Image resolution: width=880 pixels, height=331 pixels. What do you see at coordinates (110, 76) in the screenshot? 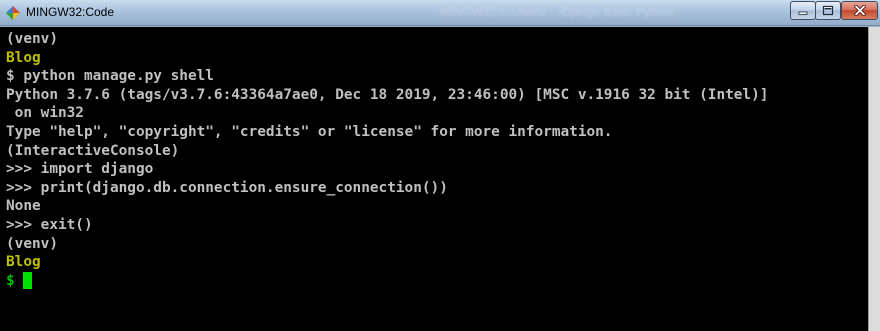
I see `terminal-line: $ python manage.py shell` at bounding box center [110, 76].